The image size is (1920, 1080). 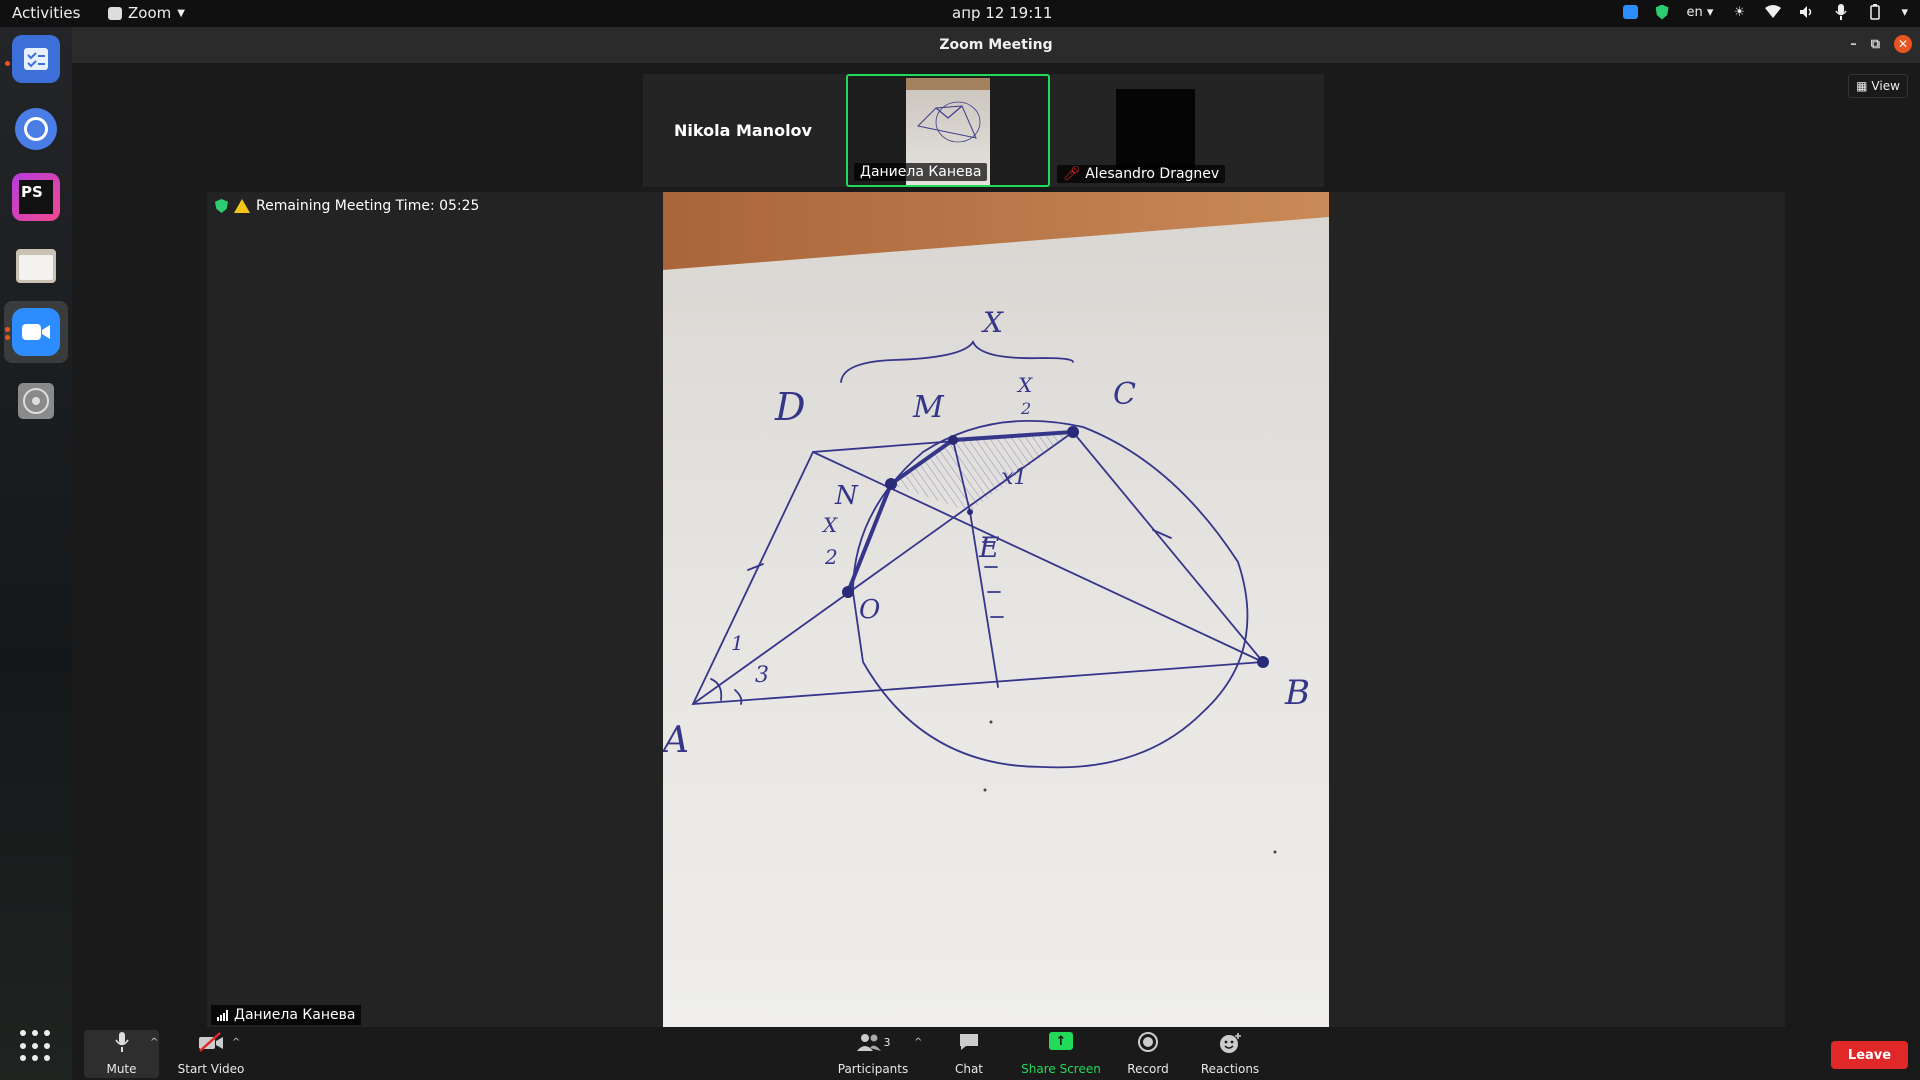 I want to click on tasks-app-icon, so click(x=36, y=59).